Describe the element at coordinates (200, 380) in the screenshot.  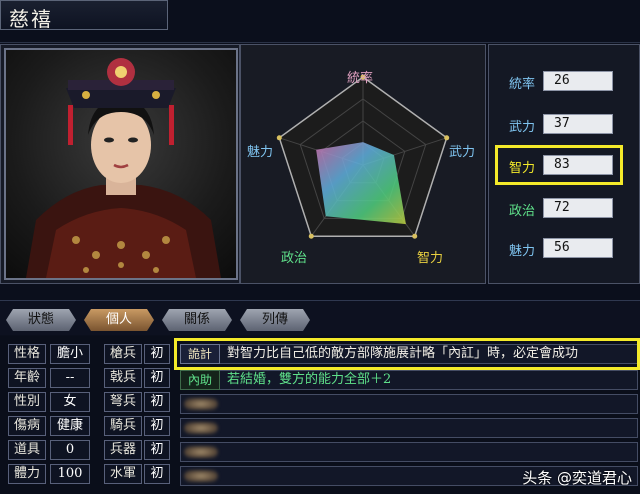
I see `skill-tag-neizhu: 內助` at that location.